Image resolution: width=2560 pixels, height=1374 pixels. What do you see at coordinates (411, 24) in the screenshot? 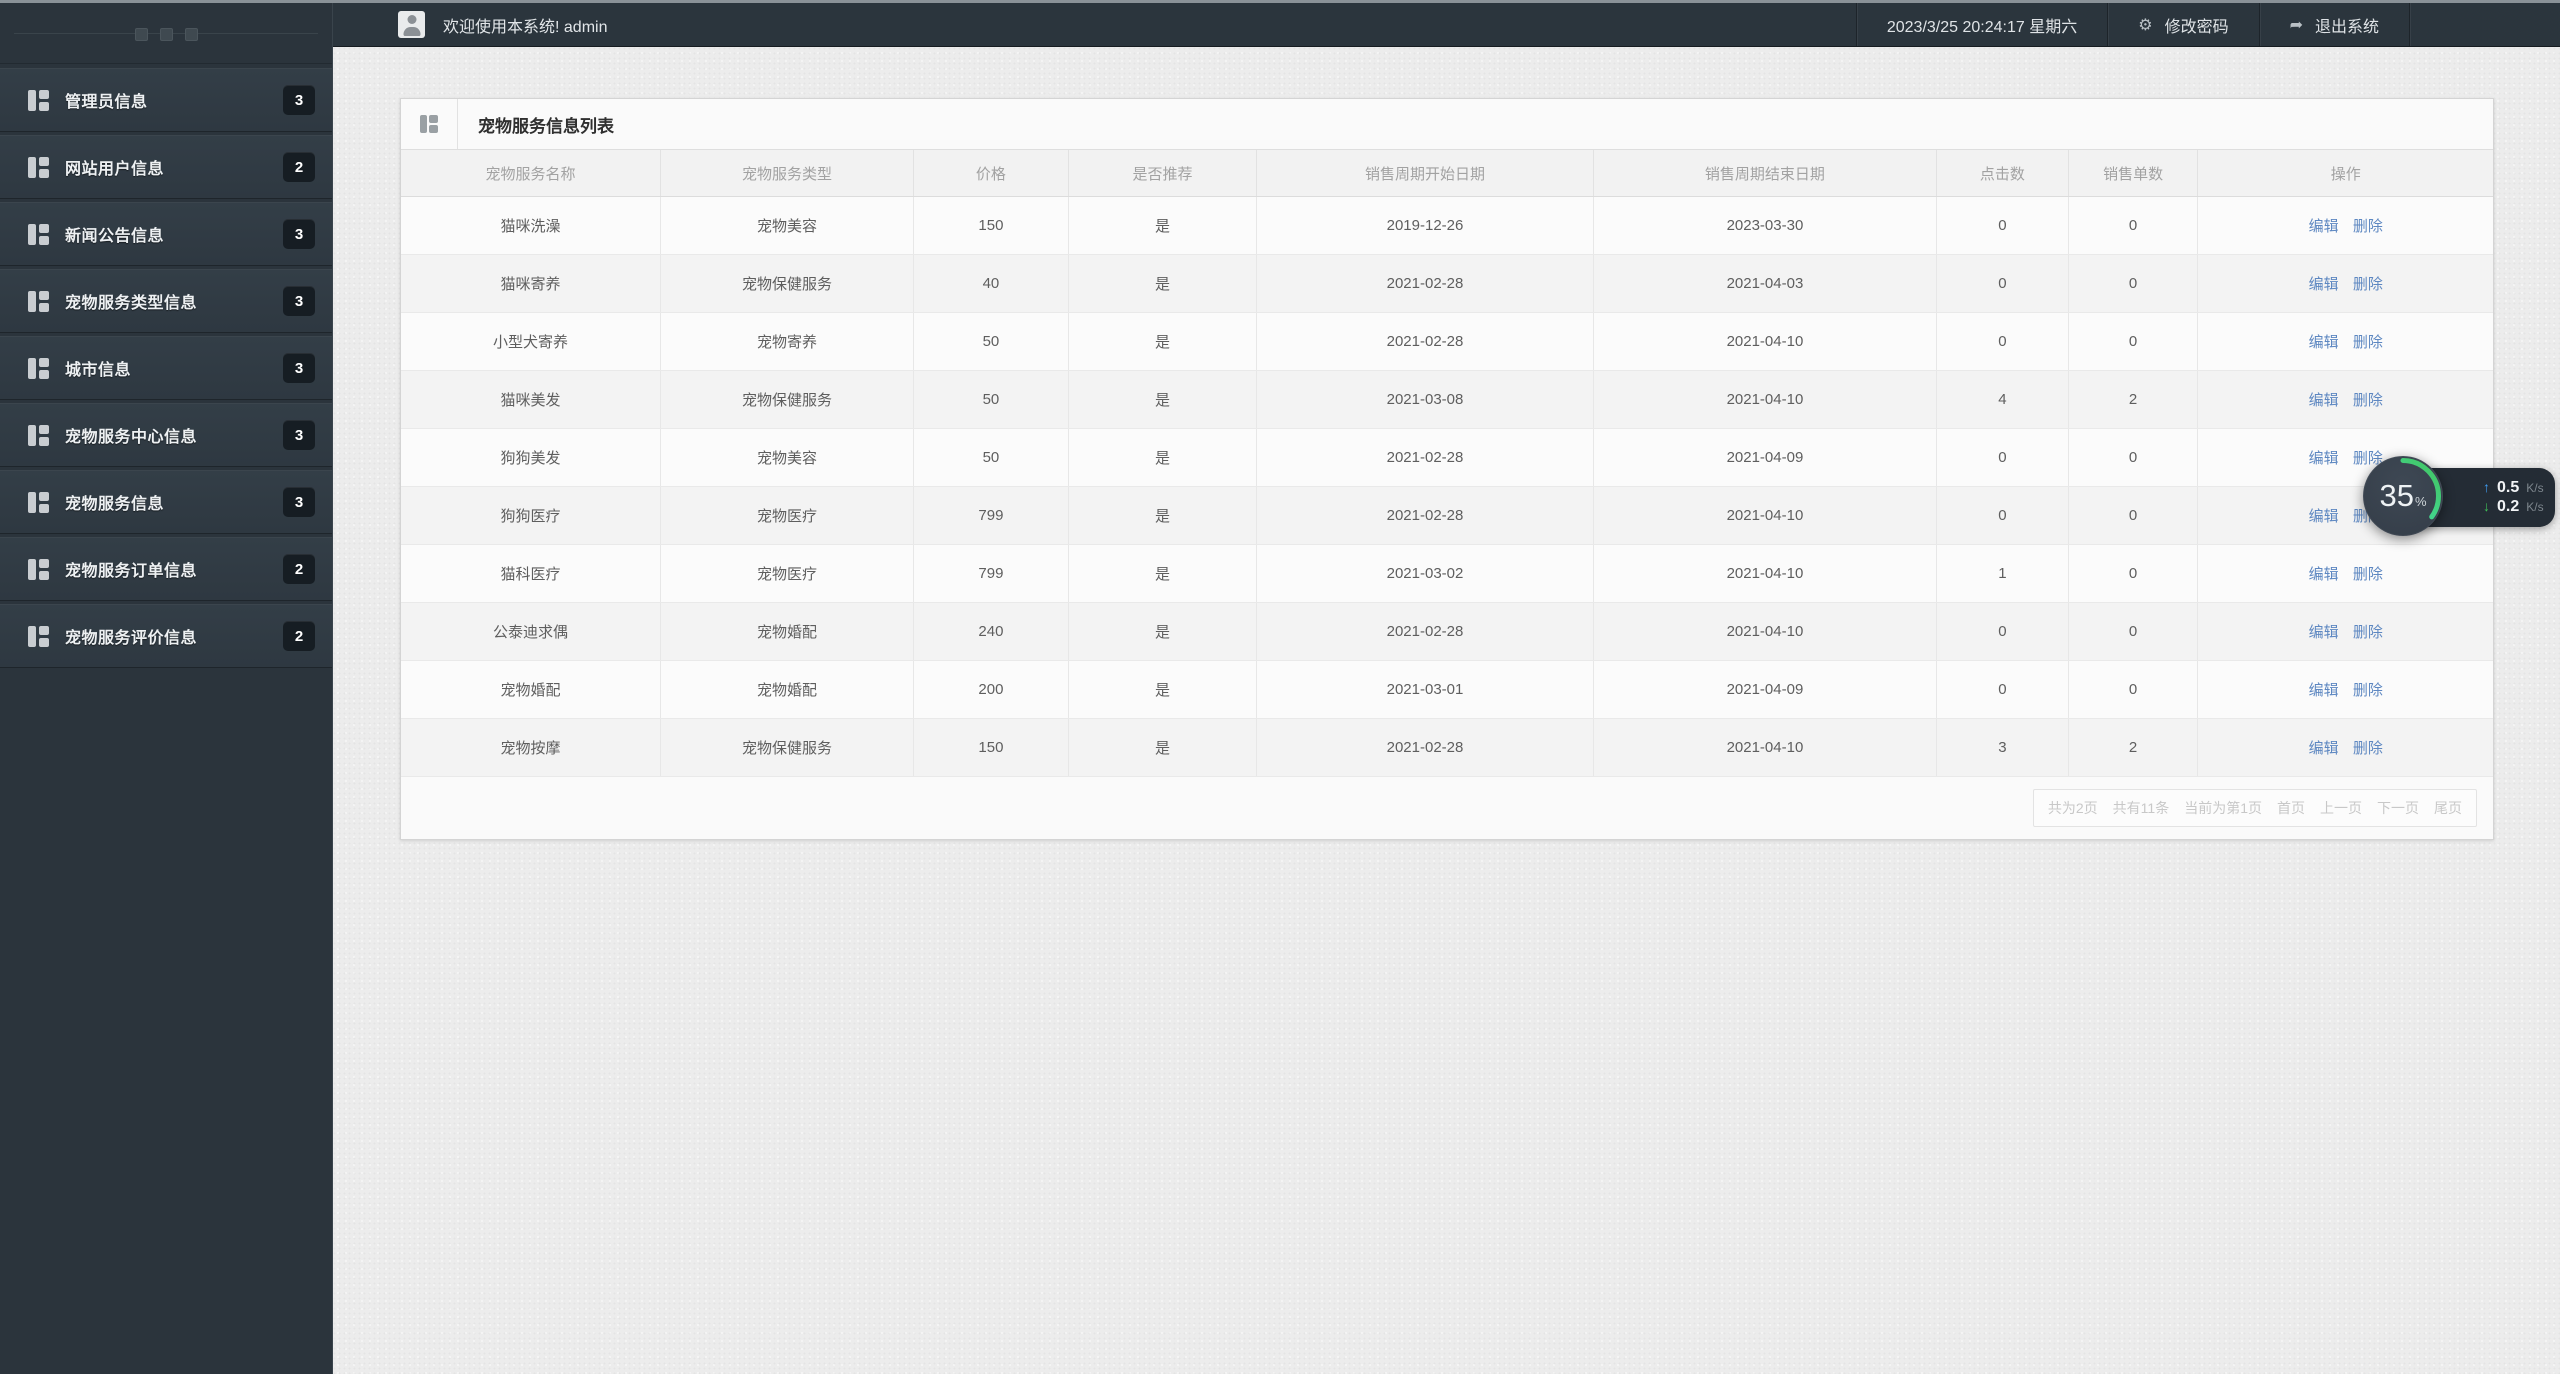
I see `user-avatar-icon` at bounding box center [411, 24].